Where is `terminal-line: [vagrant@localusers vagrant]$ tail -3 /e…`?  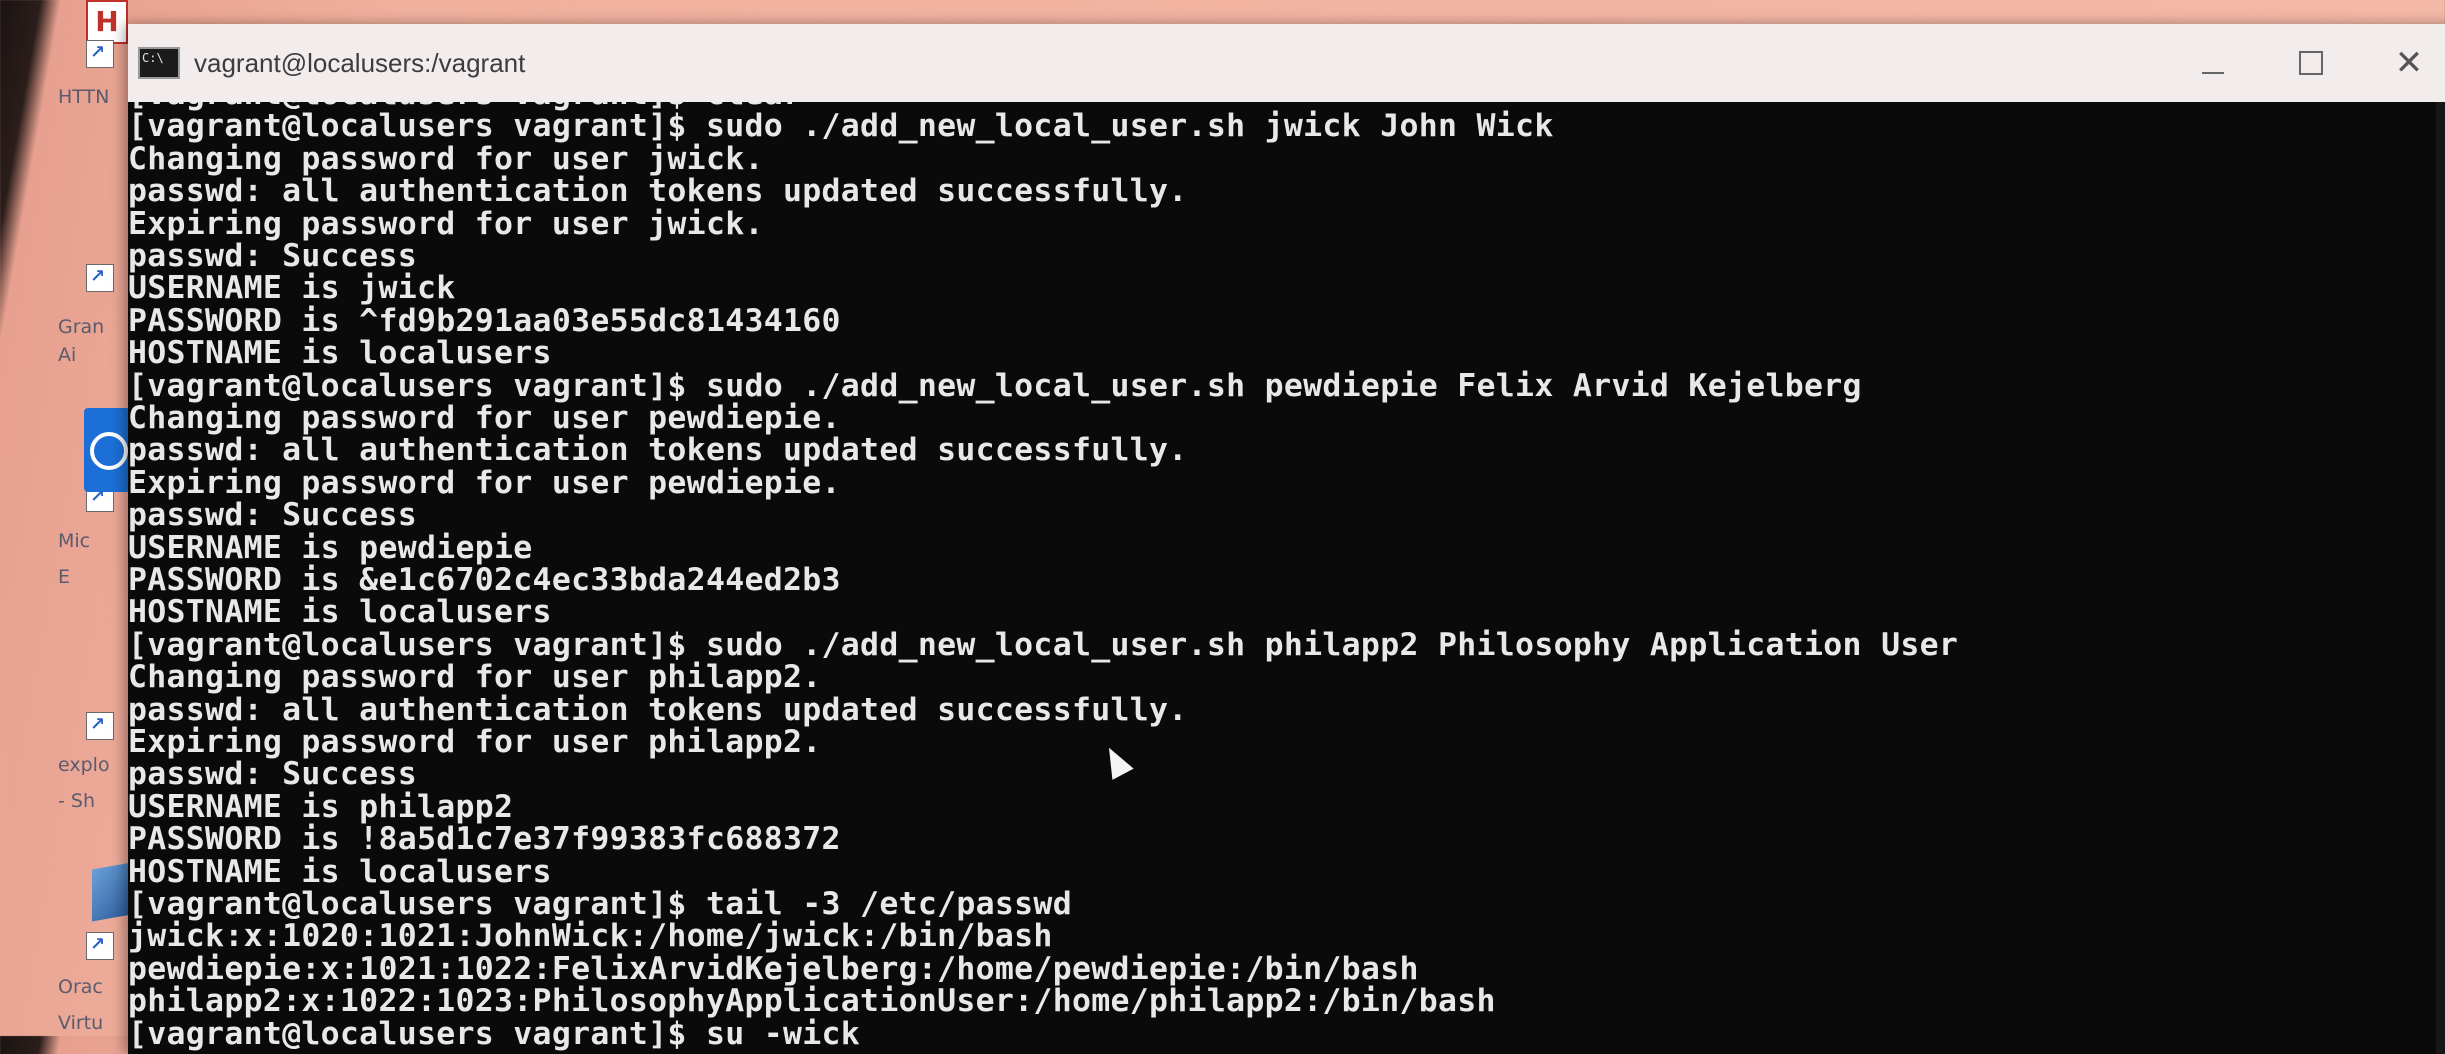 terminal-line: [vagrant@localusers vagrant]$ tail -3 /e… is located at coordinates (600, 904).